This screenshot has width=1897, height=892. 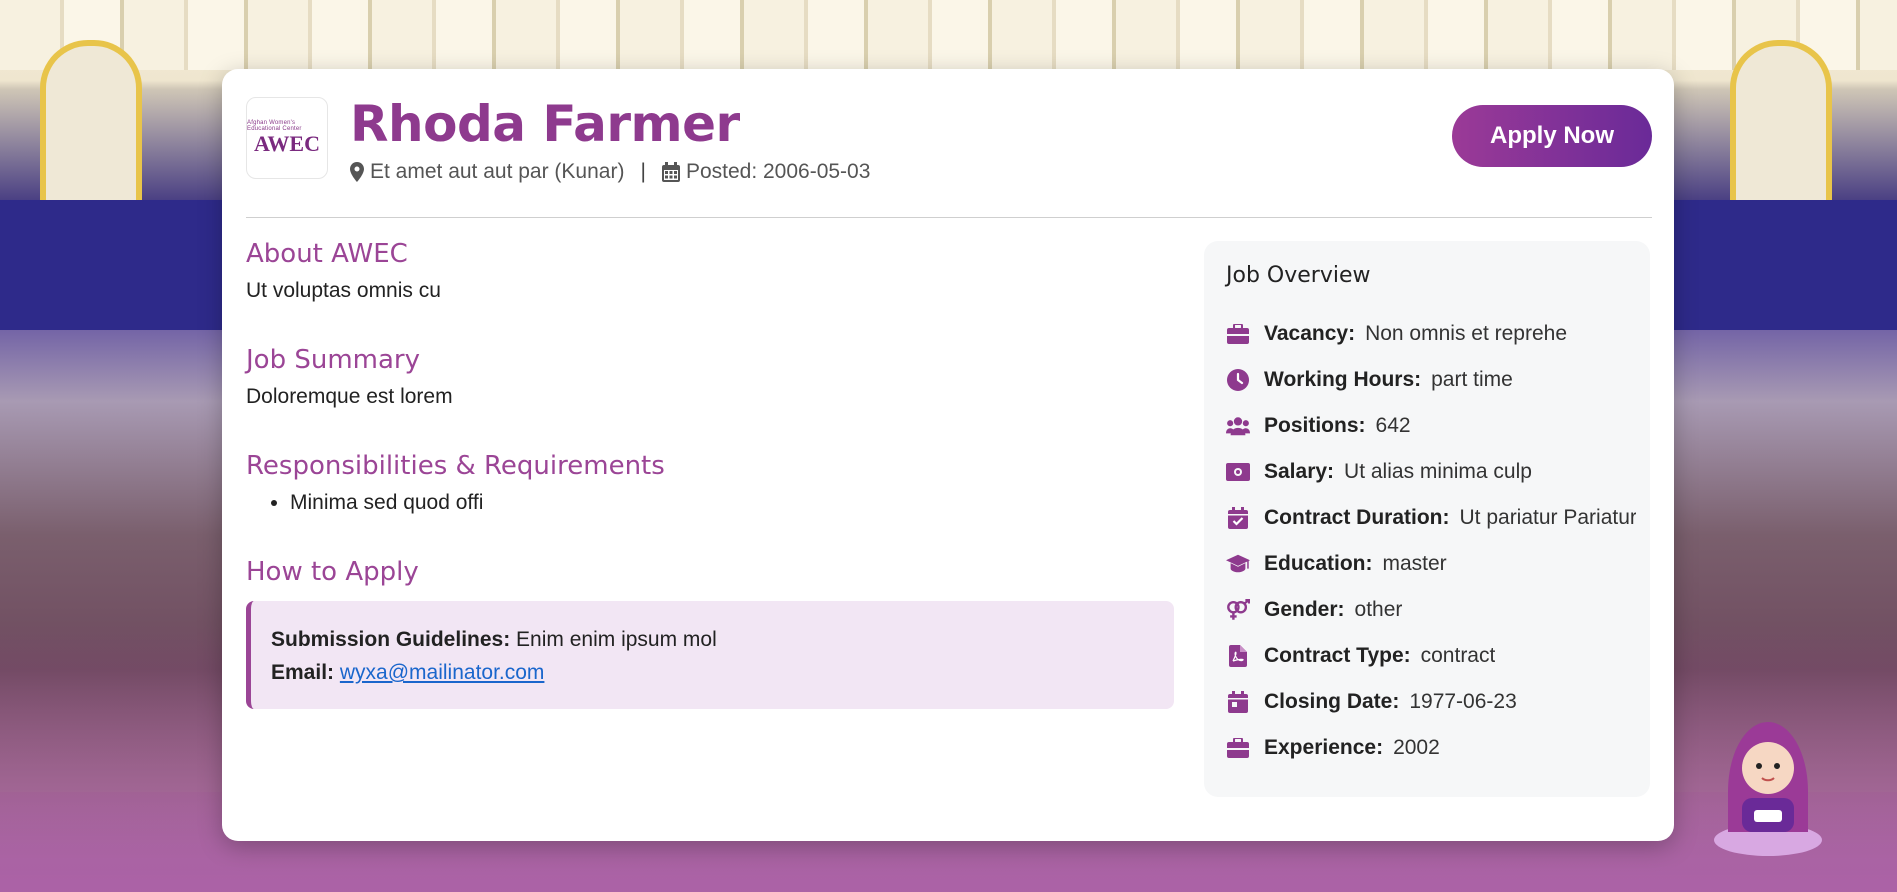 I want to click on email-link: wyxa@mailinator.com, so click(x=442, y=672).